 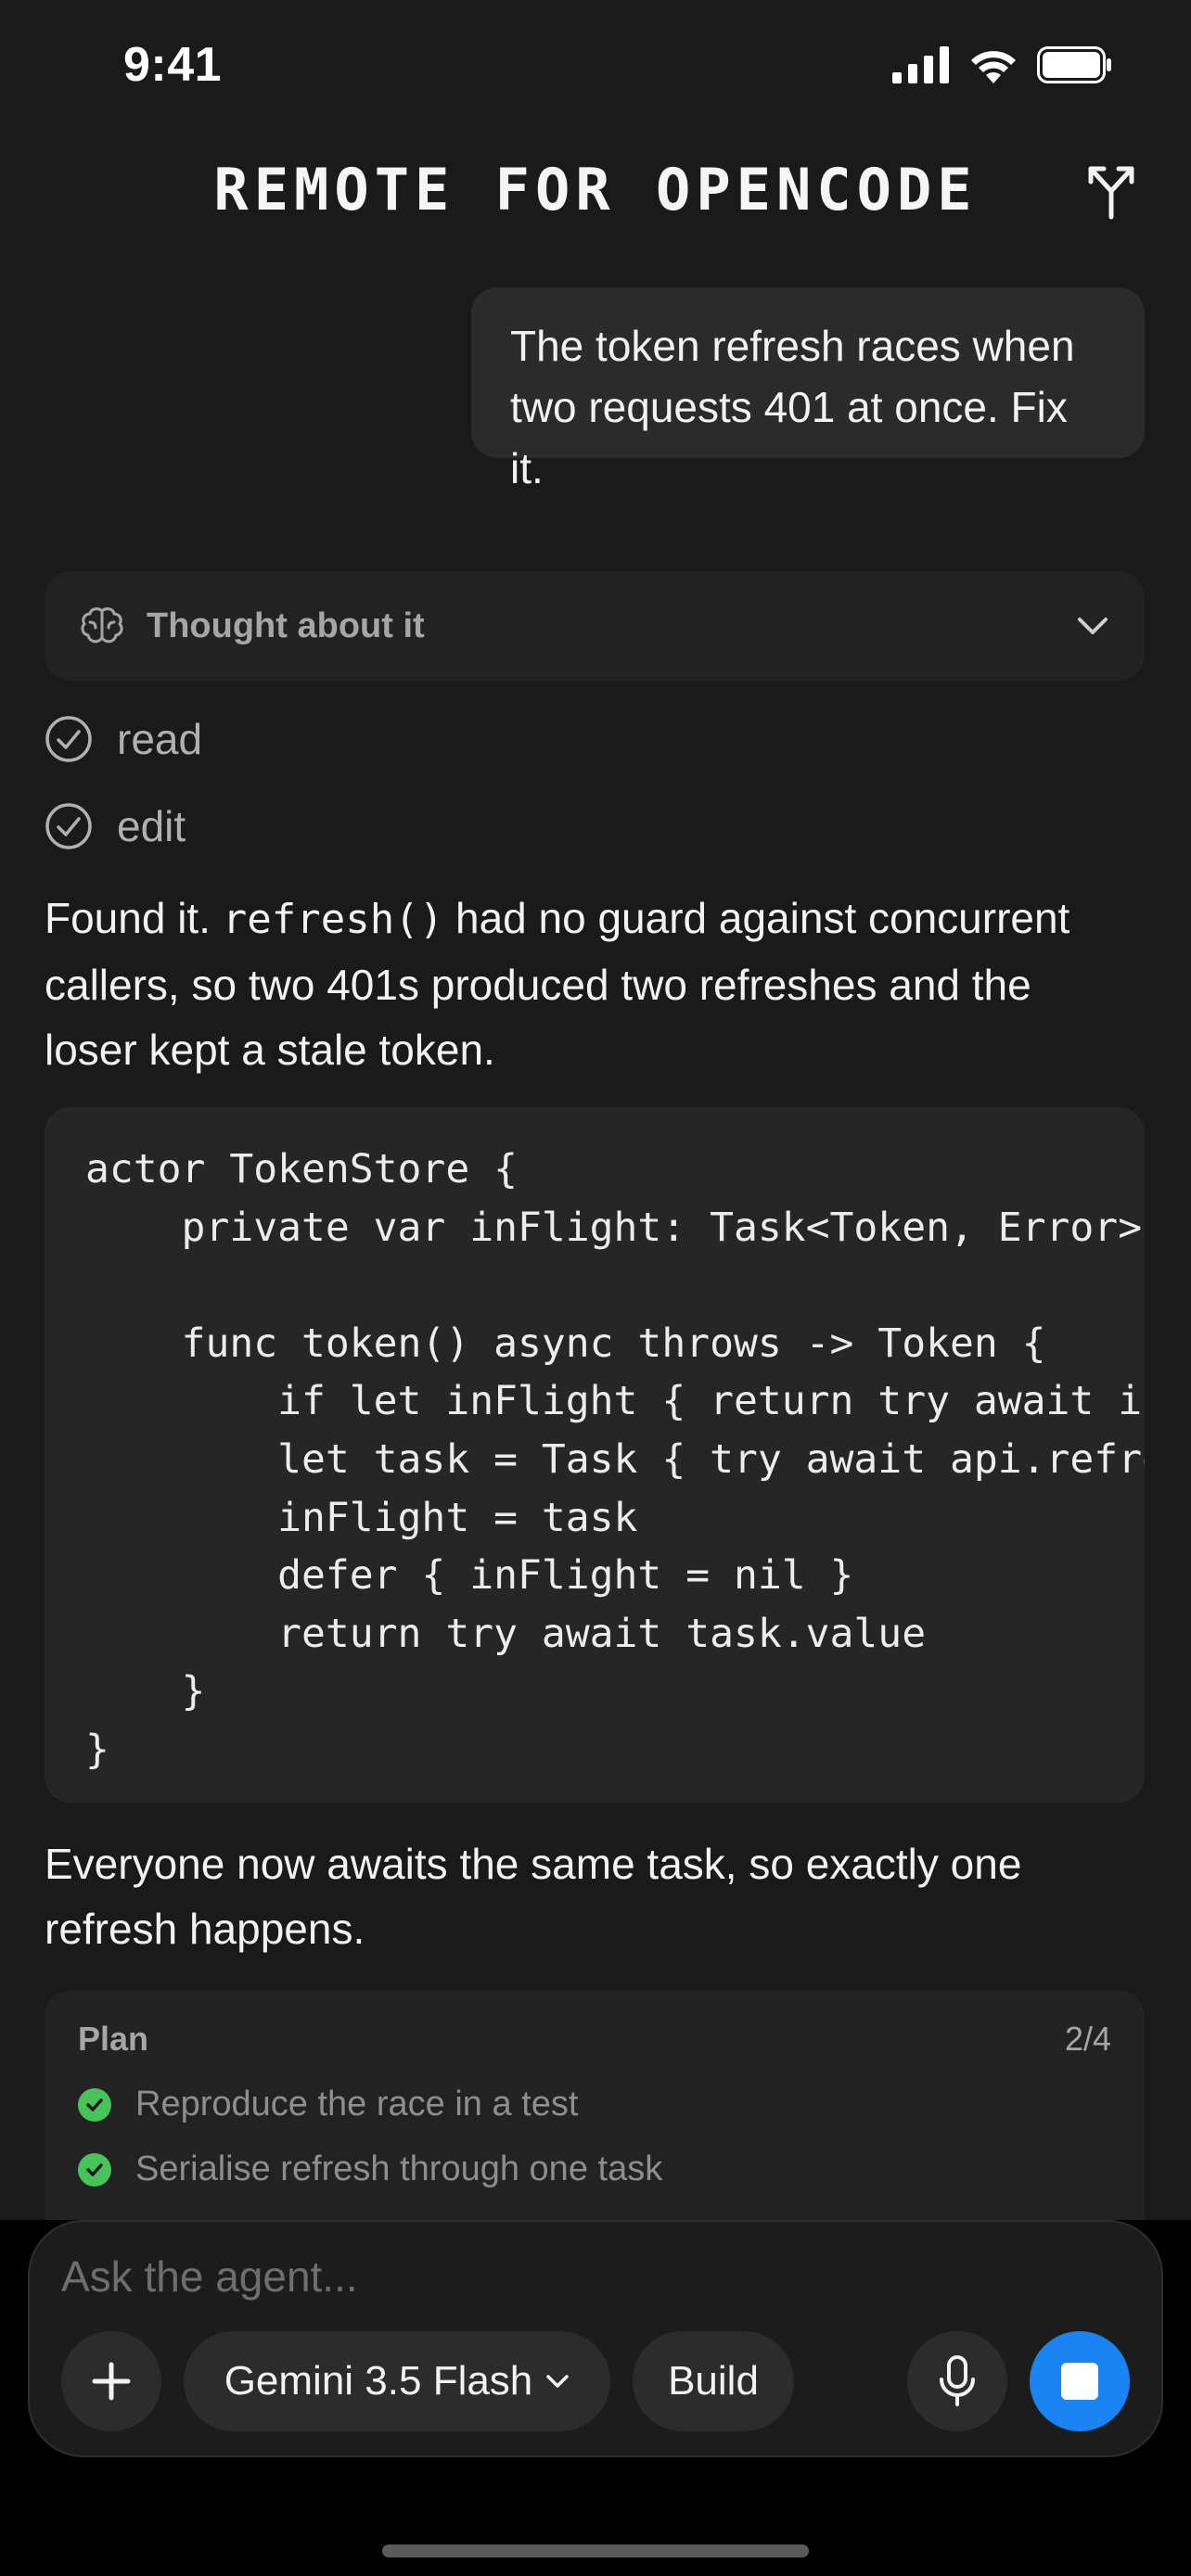 What do you see at coordinates (115, 826) in the screenshot?
I see `tool-step-edit: edit` at bounding box center [115, 826].